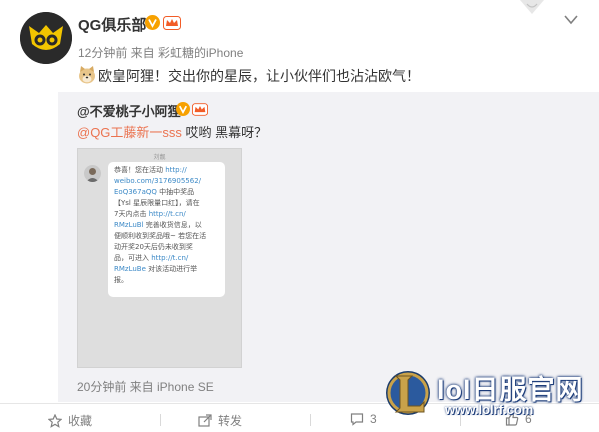 This screenshot has width=599, height=432. What do you see at coordinates (489, 409) in the screenshot?
I see `watermark-url: www.lolrf.com` at bounding box center [489, 409].